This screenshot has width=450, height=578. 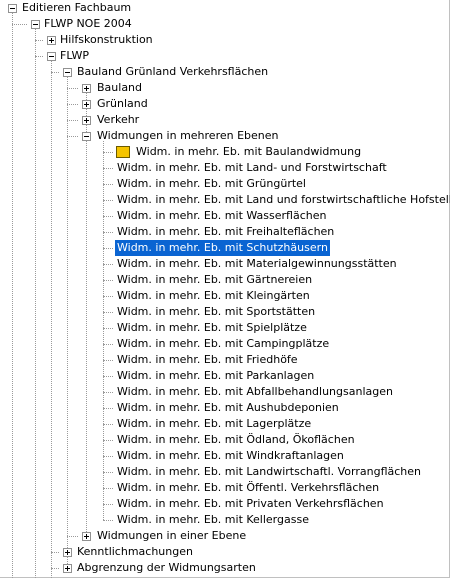 I want to click on tree-node-flwp-noe: FLWP NOE 2004, so click(x=88, y=24).